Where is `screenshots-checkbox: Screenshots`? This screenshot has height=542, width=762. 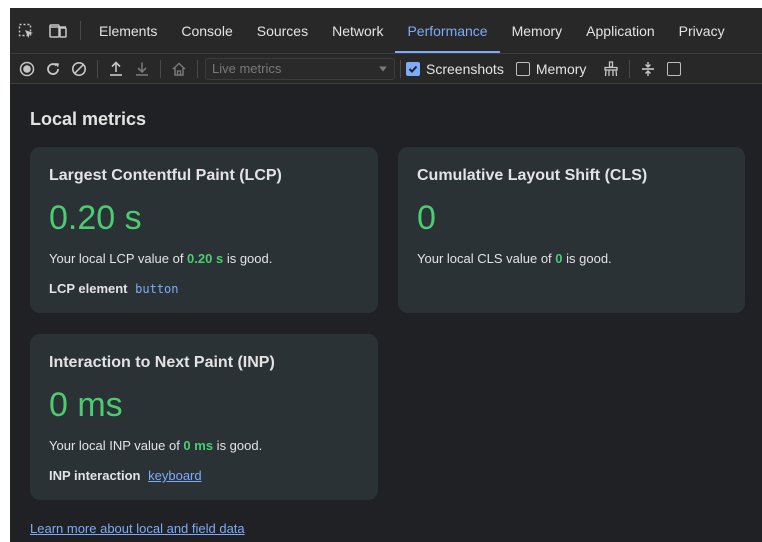 screenshots-checkbox: Screenshots is located at coordinates (455, 69).